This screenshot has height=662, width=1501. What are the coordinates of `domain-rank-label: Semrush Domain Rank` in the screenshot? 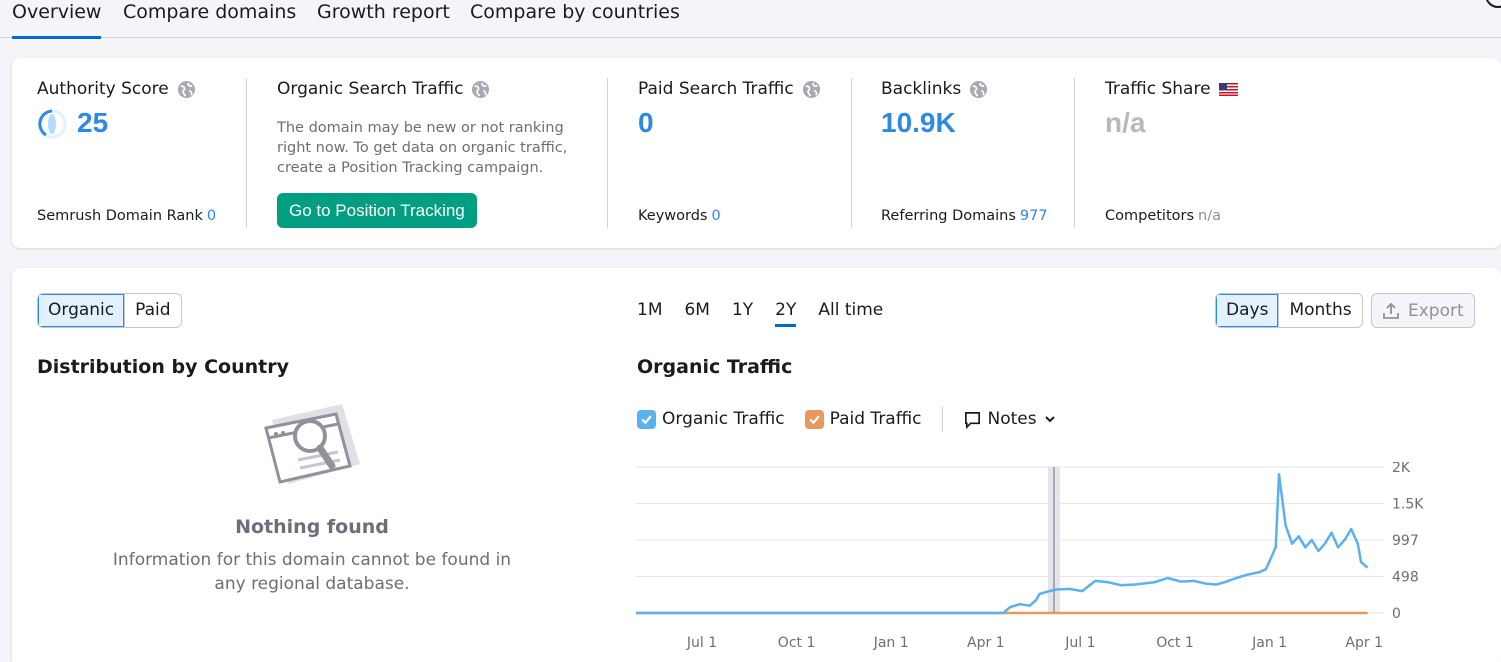 It's located at (120, 216).